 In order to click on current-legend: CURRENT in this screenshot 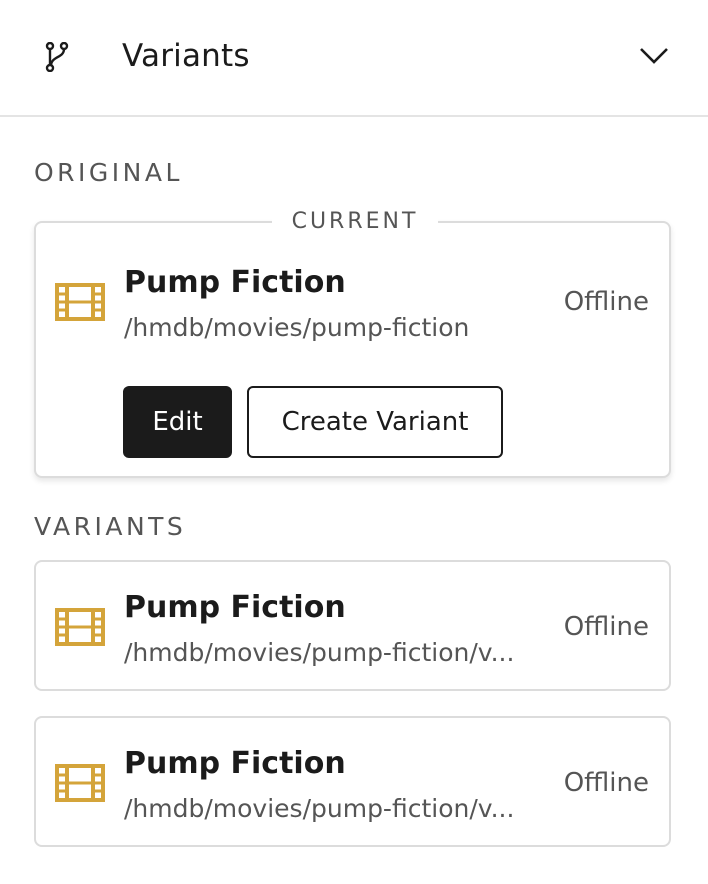, I will do `click(355, 221)`.